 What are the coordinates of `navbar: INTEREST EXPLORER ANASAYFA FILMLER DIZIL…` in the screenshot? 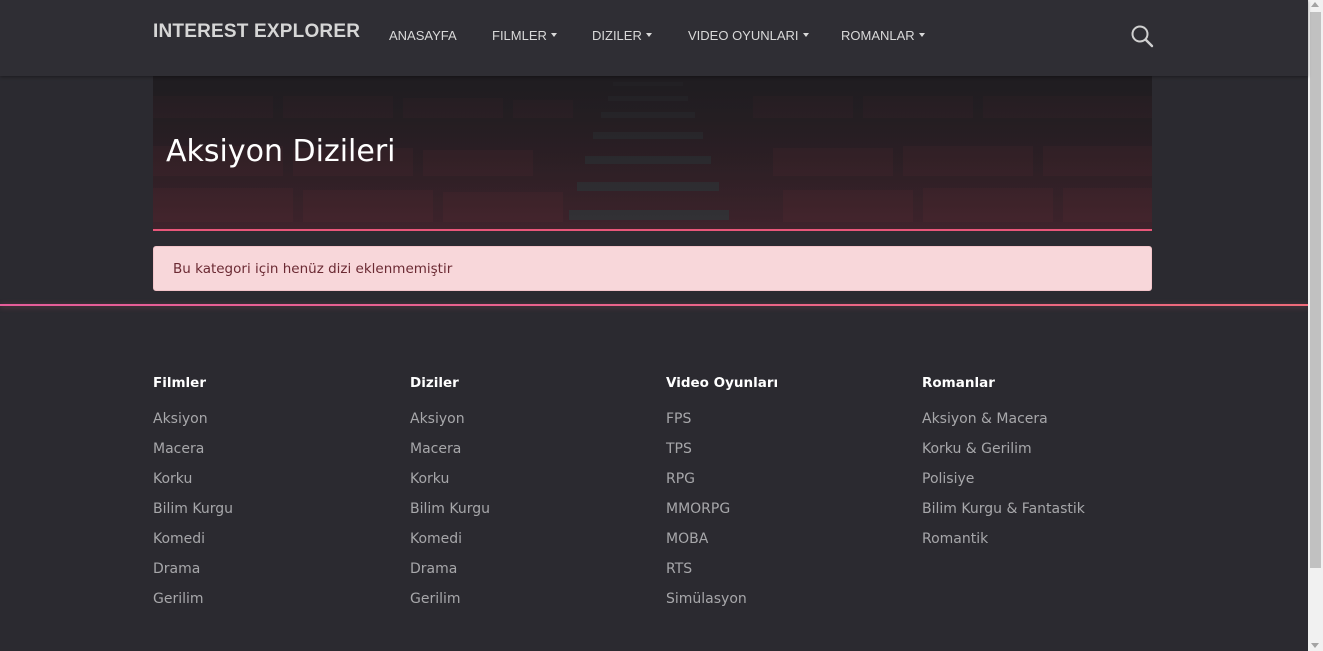 It's located at (654, 38).